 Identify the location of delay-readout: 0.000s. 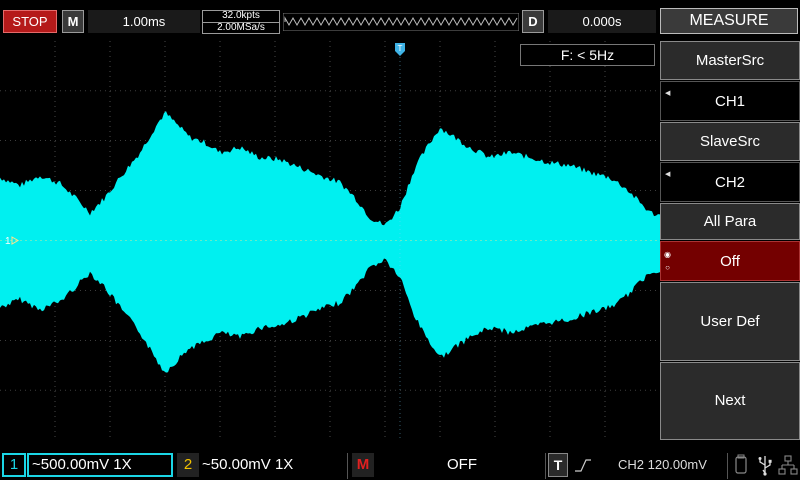
(602, 21).